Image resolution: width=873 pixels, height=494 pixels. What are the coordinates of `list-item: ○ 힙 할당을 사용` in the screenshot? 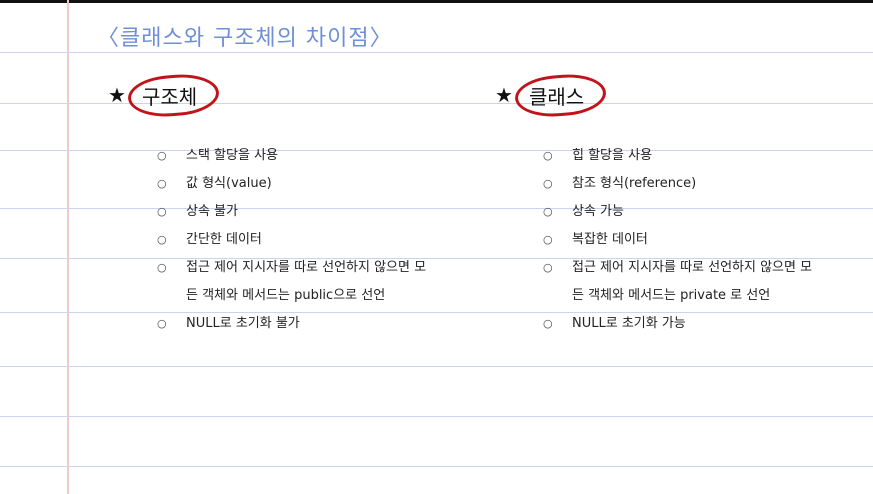 It's located at (677, 156).